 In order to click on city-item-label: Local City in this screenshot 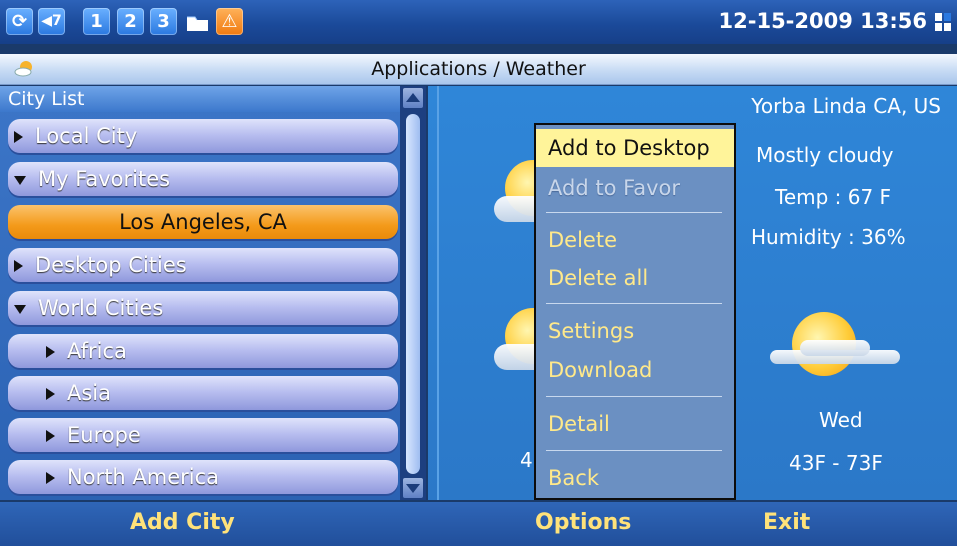, I will do `click(86, 136)`.